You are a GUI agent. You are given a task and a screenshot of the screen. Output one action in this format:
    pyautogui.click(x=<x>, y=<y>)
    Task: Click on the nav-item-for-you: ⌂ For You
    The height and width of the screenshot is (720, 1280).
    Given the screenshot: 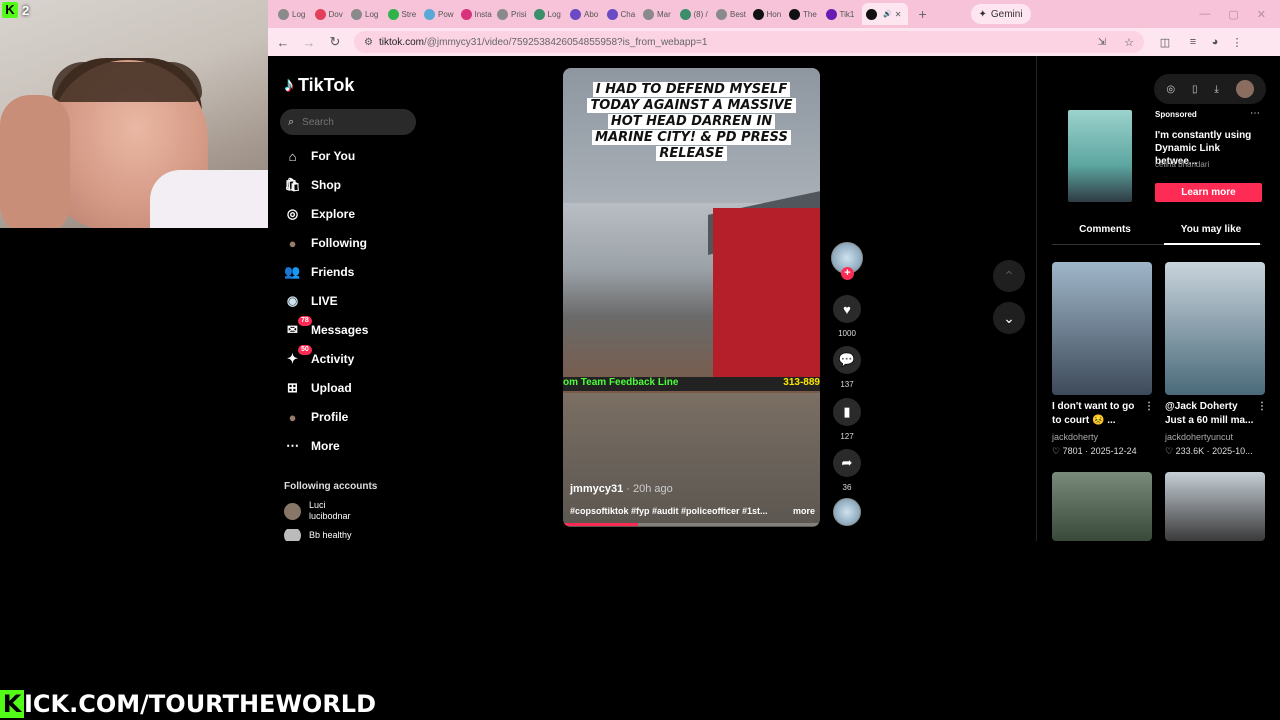 What is the action you would take?
    pyautogui.click(x=349, y=156)
    